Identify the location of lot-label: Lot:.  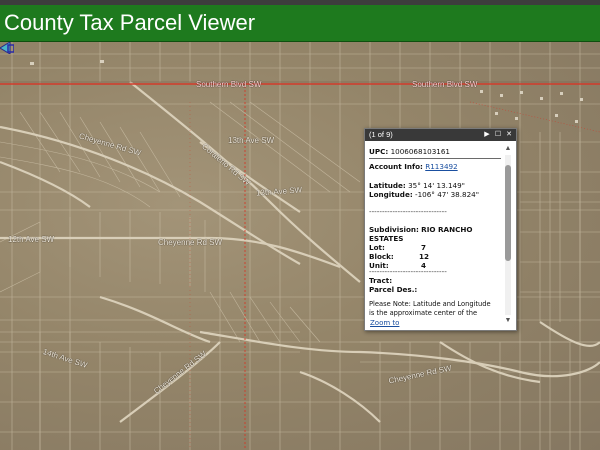
(377, 247).